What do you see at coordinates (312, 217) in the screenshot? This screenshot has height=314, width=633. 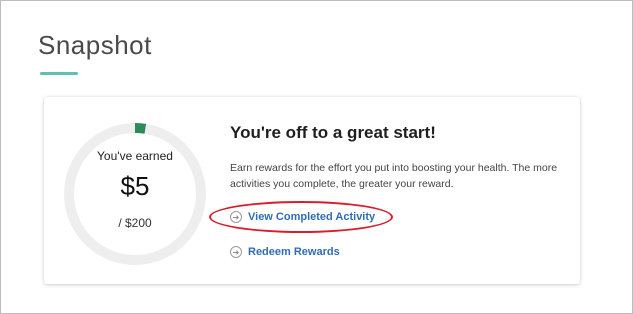 I see `view-completed-activity-label: View Completed Activity` at bounding box center [312, 217].